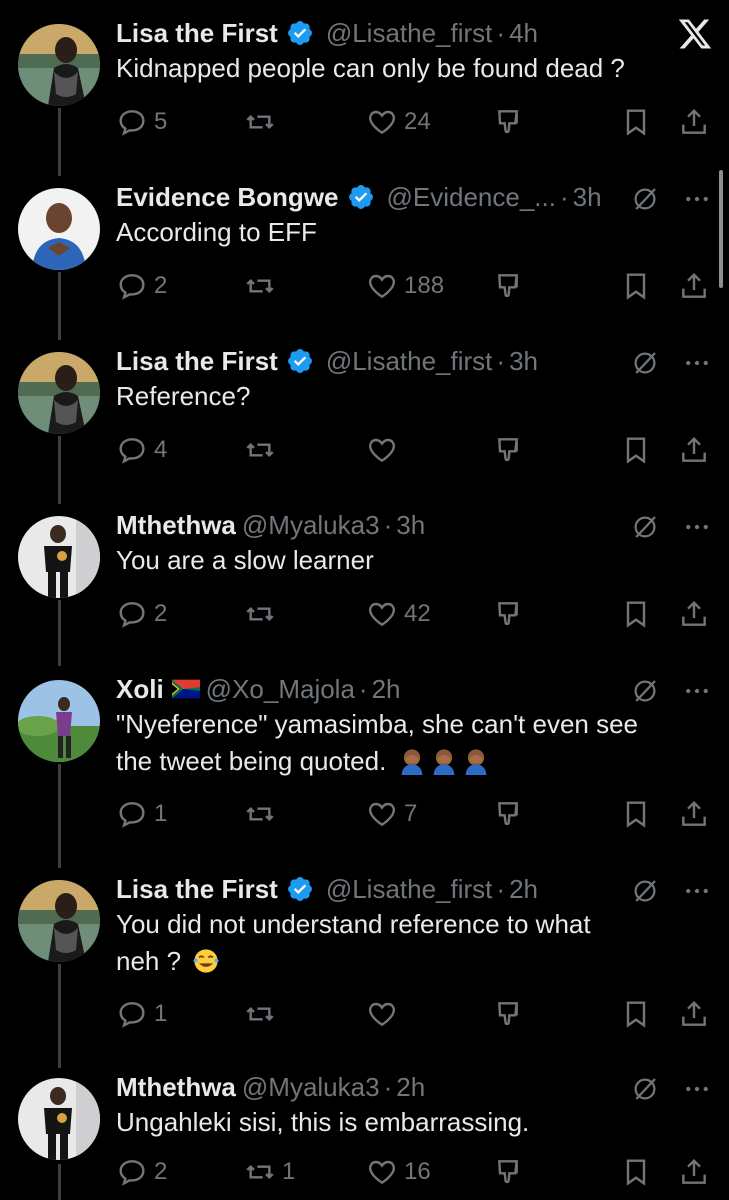 Image resolution: width=729 pixels, height=1200 pixels. Describe the element at coordinates (417, 121) in the screenshot. I see `like-count: 24` at that location.